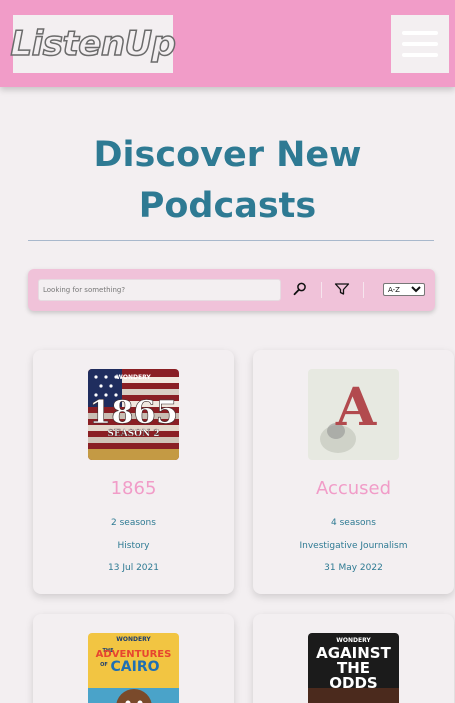 The image size is (455, 703). What do you see at coordinates (104, 665) in the screenshot?
I see `cover-word: OF` at bounding box center [104, 665].